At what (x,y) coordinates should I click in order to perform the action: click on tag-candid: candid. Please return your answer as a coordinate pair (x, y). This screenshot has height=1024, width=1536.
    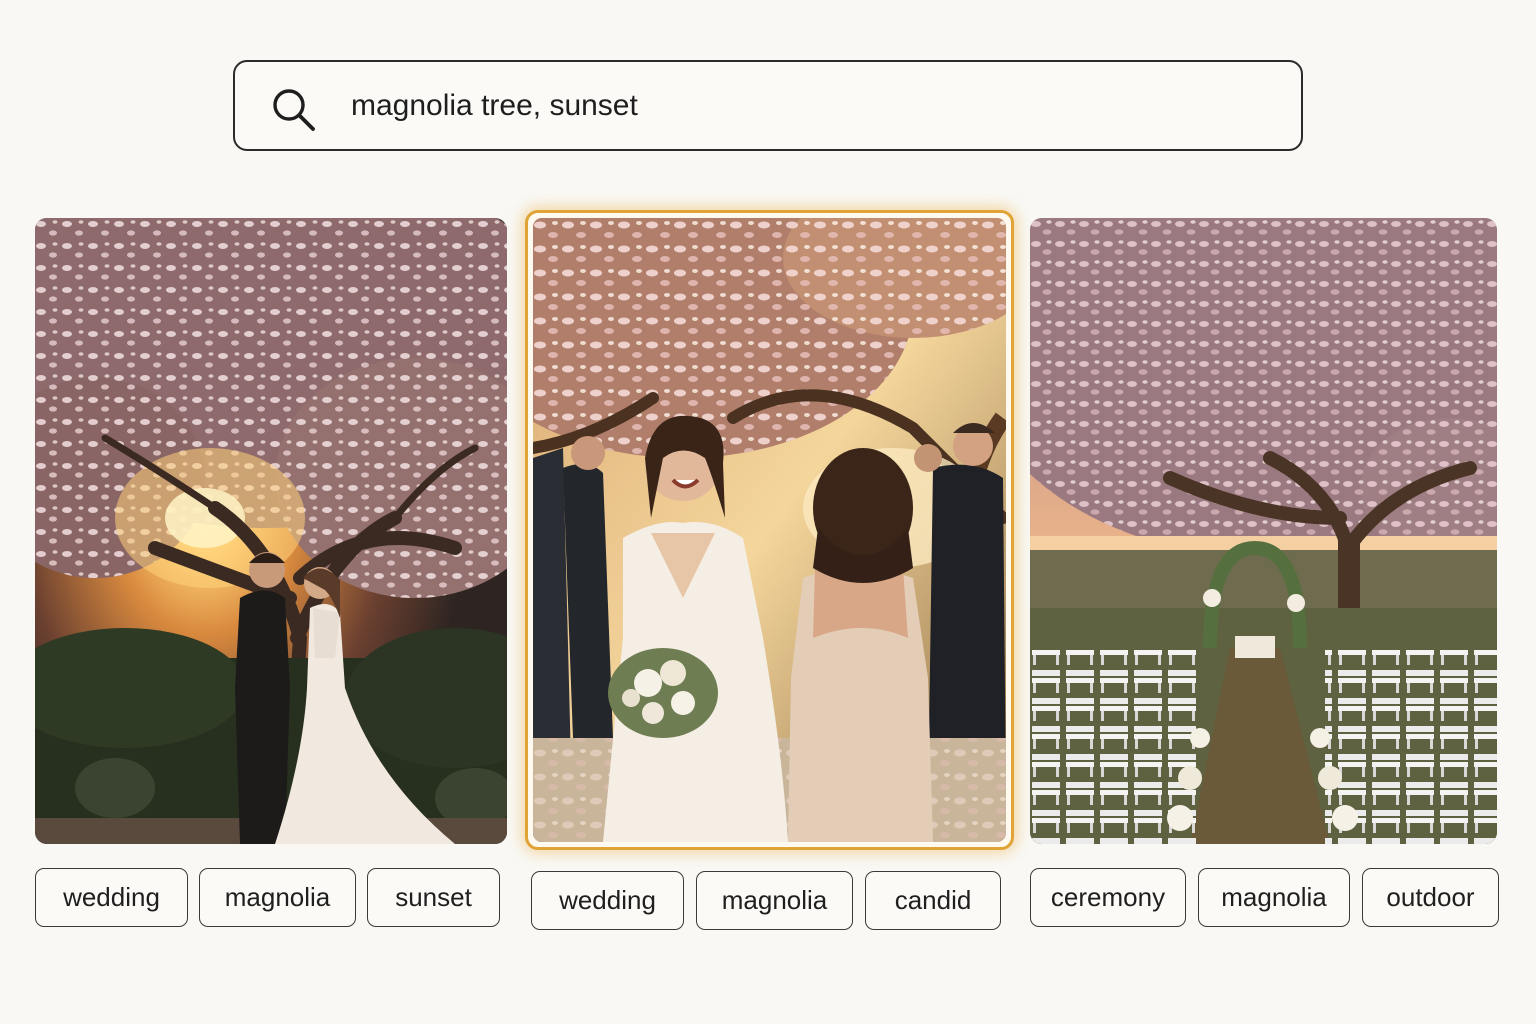
    Looking at the image, I should click on (933, 900).